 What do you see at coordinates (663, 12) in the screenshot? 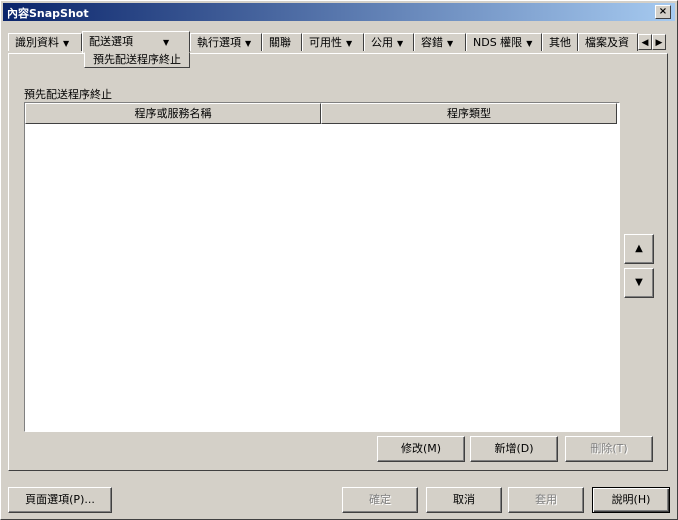
I see `close-button: ×` at bounding box center [663, 12].